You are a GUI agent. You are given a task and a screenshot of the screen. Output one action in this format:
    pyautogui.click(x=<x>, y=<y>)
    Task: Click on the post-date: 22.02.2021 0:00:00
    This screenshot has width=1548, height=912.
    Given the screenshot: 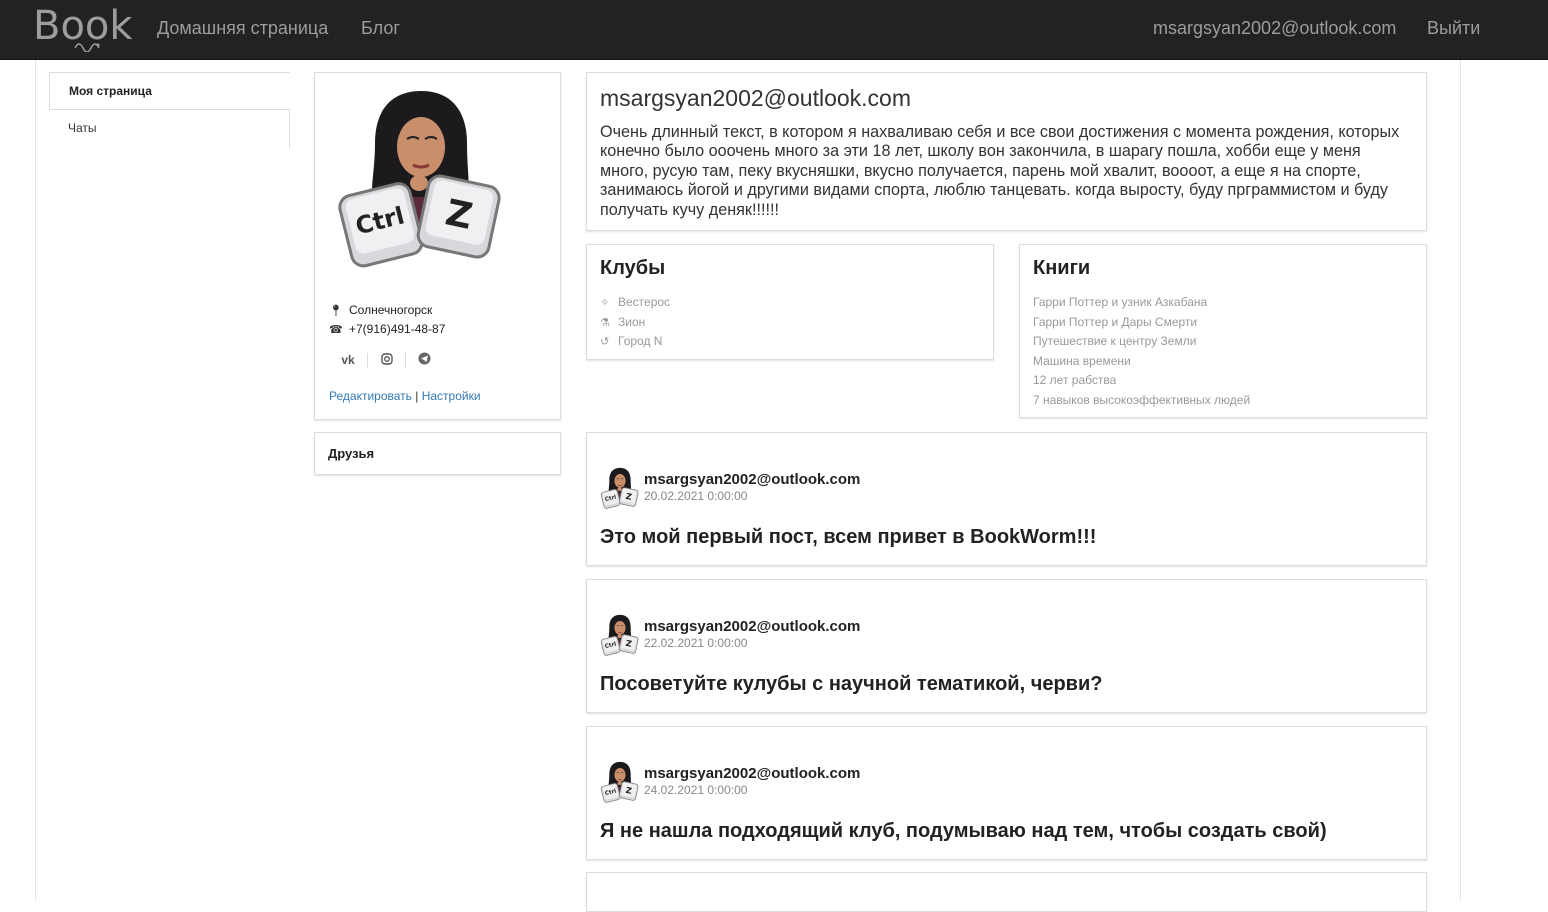 What is the action you would take?
    pyautogui.click(x=696, y=643)
    